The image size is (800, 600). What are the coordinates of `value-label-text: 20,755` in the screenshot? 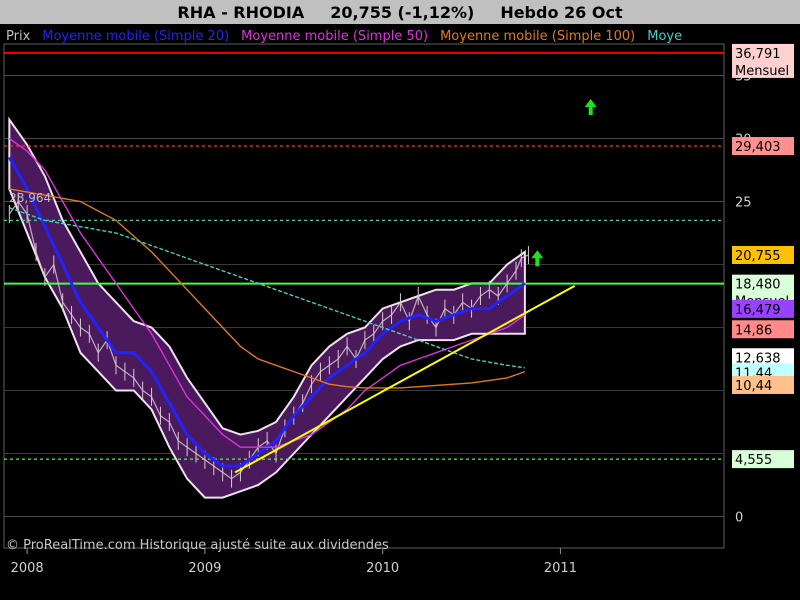 It's located at (758, 256).